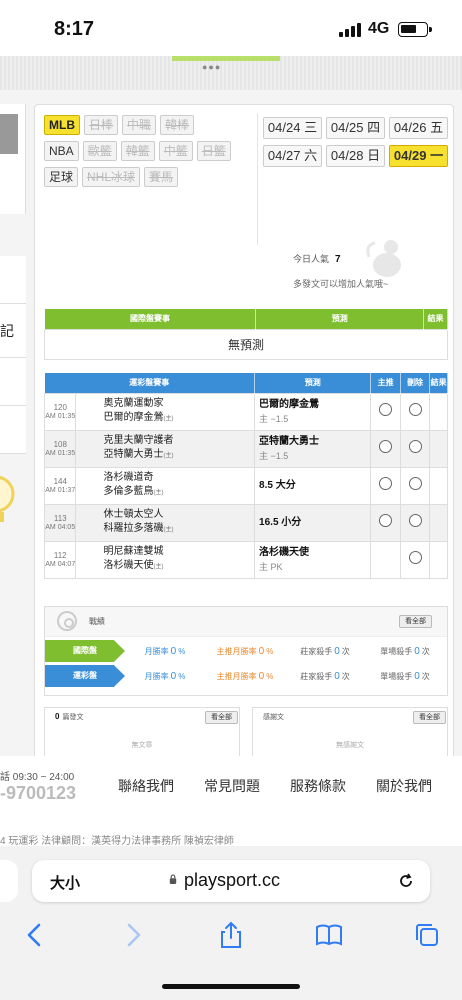 Image resolution: width=462 pixels, height=1000 pixels. What do you see at coordinates (85, 676) in the screenshot?
I see `record-type-label: 運彩盤` at bounding box center [85, 676].